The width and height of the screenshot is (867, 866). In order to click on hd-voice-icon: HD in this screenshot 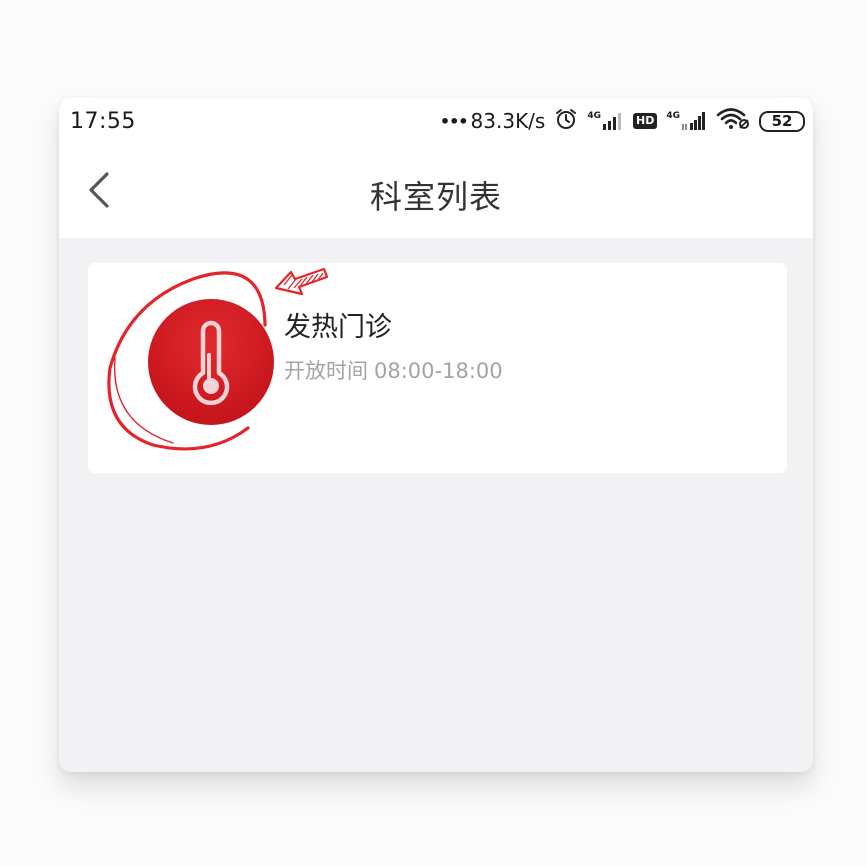, I will do `click(645, 121)`.